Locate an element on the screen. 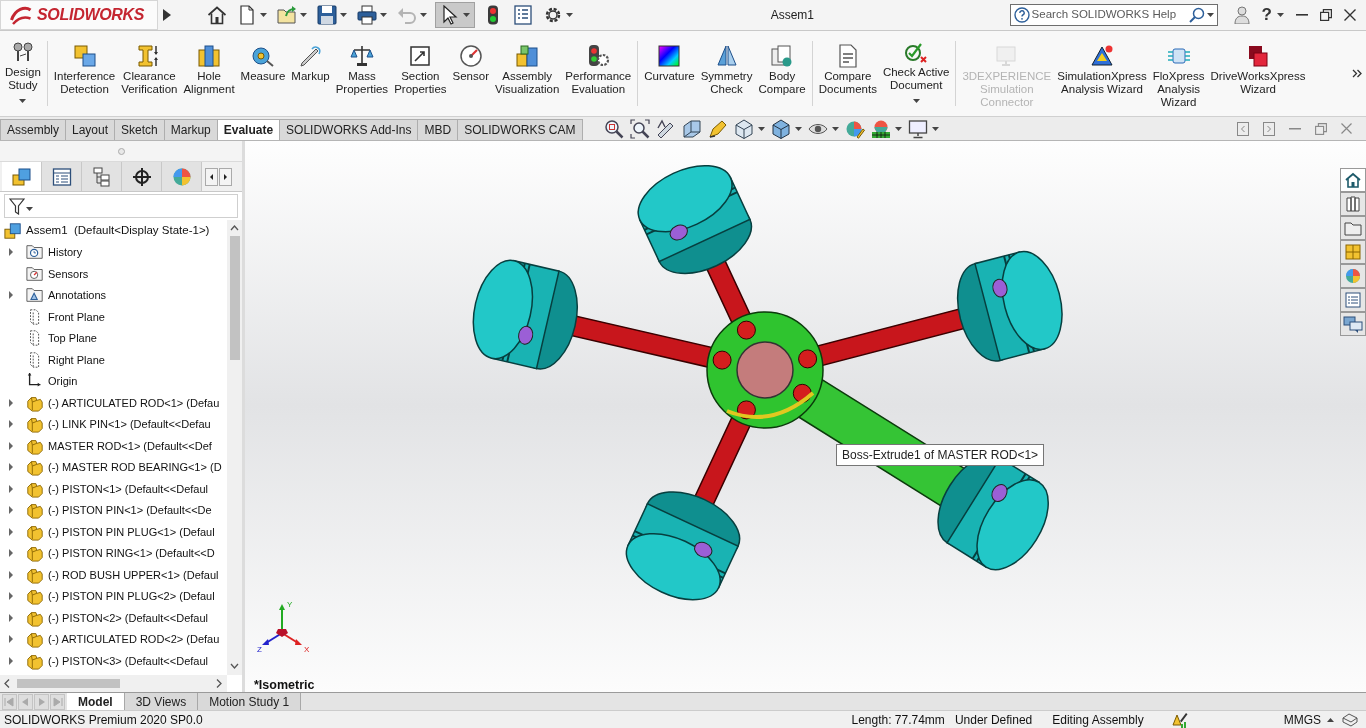 This screenshot has height=728, width=1366. command-button: Design Study is located at coordinates (23, 73).